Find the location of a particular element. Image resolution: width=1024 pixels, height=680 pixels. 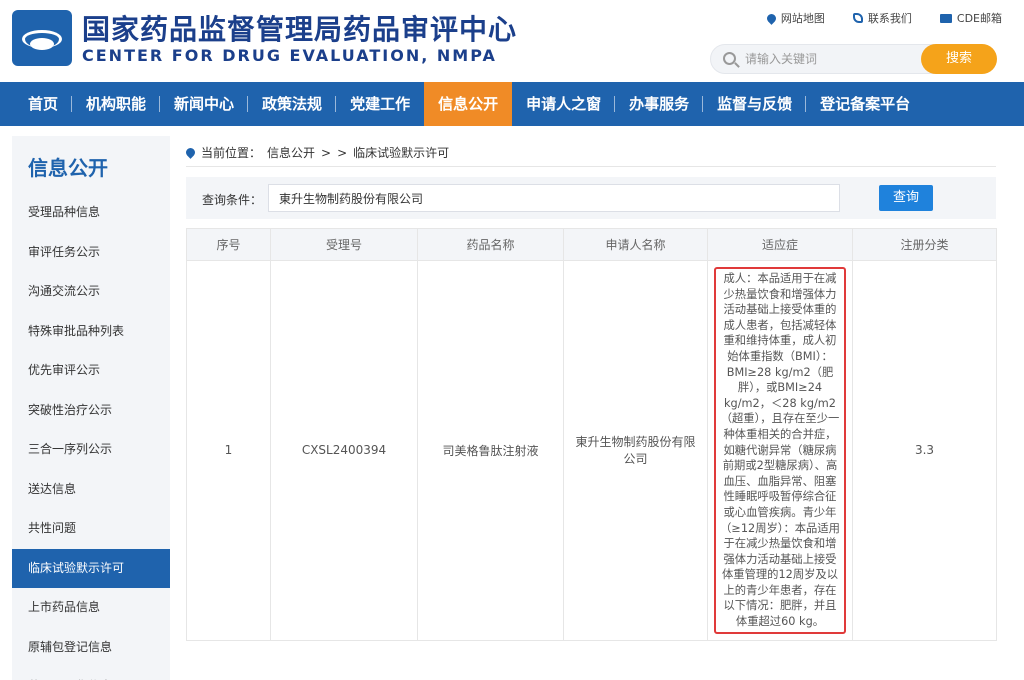

nav-info-disclosure: 信息公开 is located at coordinates (468, 104).